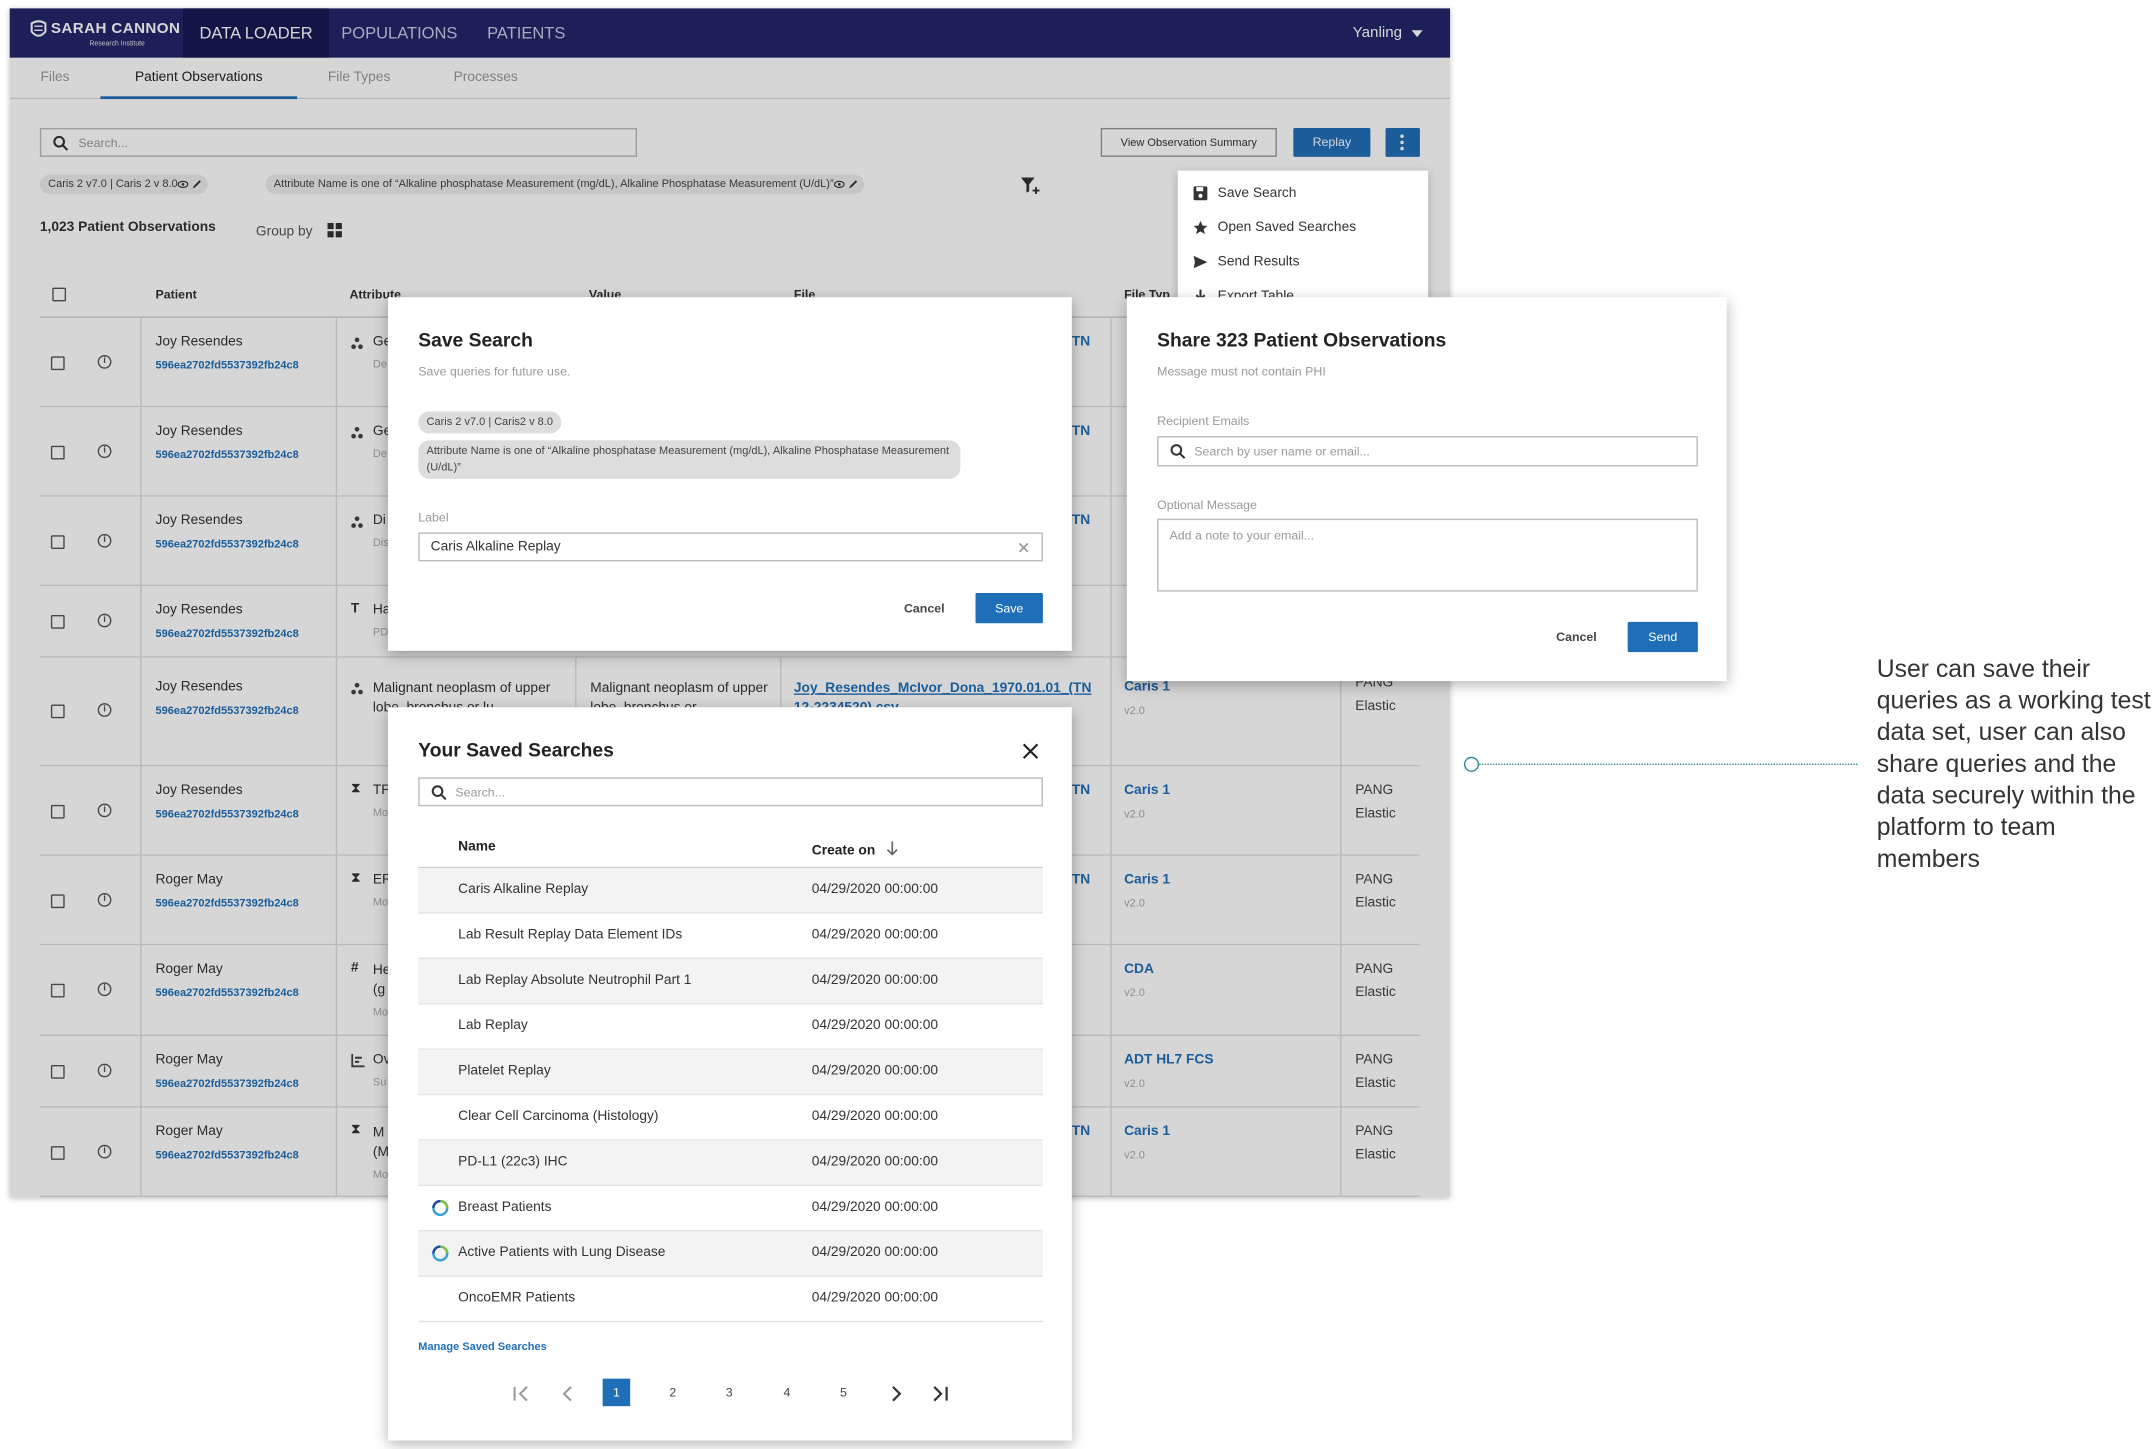 This screenshot has width=2156, height=1449. Describe the element at coordinates (1241, 371) in the screenshot. I see `dialog-subtitle: Message must not contain PHI` at that location.